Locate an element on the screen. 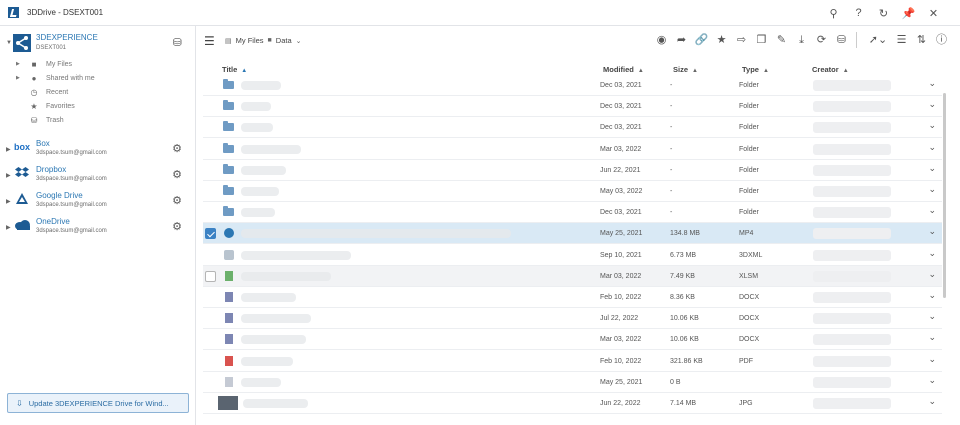 The width and height of the screenshot is (960, 425). select-mode-icon: ➚⌄ is located at coordinates (878, 40).